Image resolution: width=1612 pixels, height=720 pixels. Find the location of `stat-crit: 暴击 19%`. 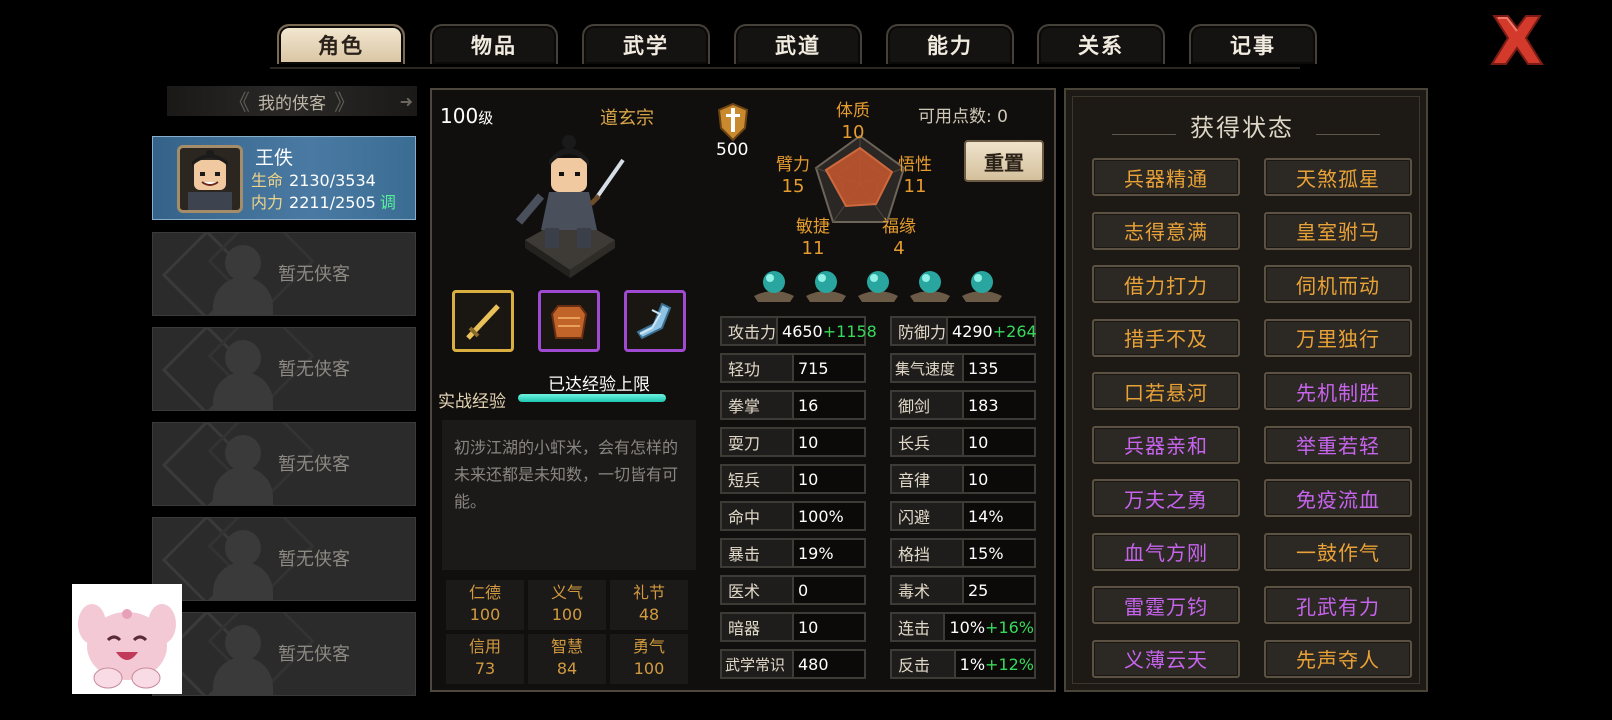

stat-crit: 暴击 19% is located at coordinates (793, 553).